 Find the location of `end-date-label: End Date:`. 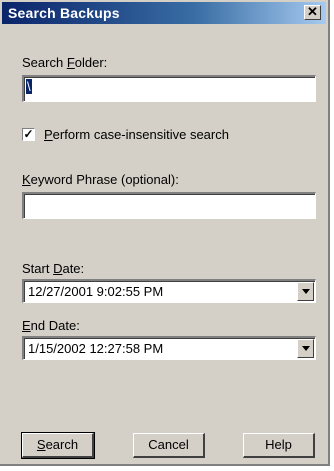

end-date-label: End Date: is located at coordinates (51, 325).